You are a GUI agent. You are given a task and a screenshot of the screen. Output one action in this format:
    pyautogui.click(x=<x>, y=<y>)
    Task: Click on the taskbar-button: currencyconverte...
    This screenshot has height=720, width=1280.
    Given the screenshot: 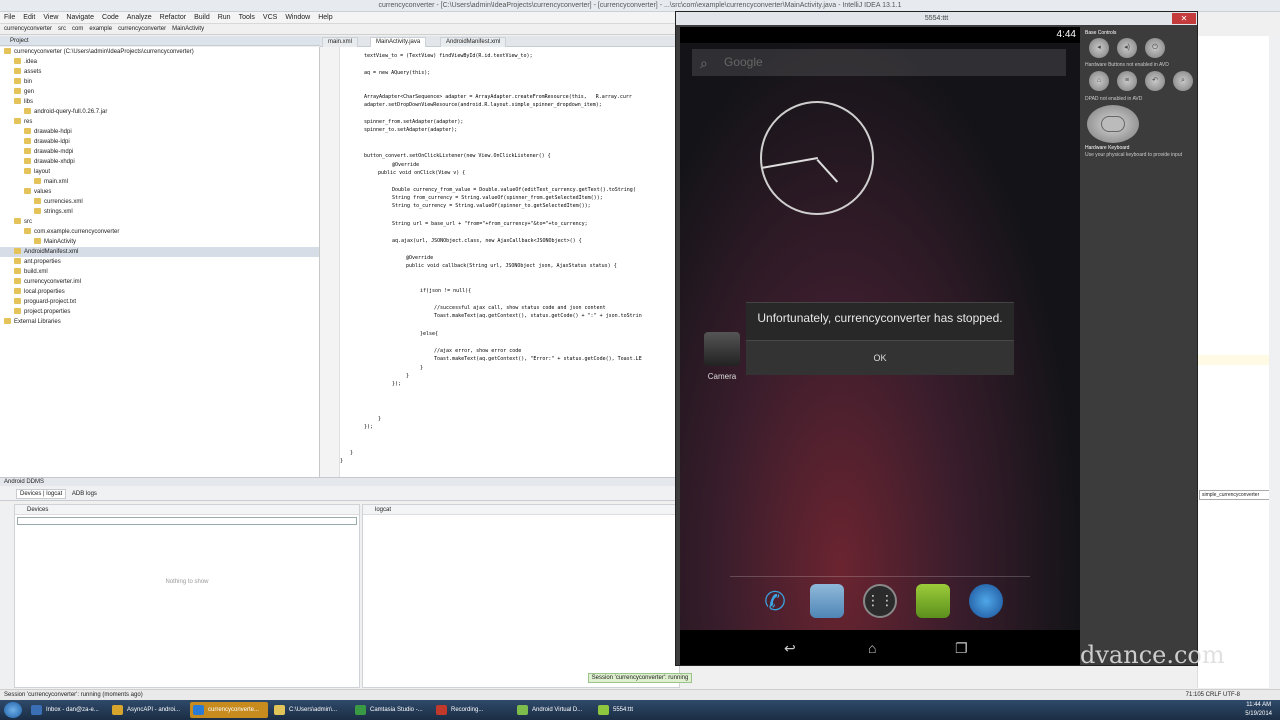 What is the action you would take?
    pyautogui.click(x=229, y=710)
    